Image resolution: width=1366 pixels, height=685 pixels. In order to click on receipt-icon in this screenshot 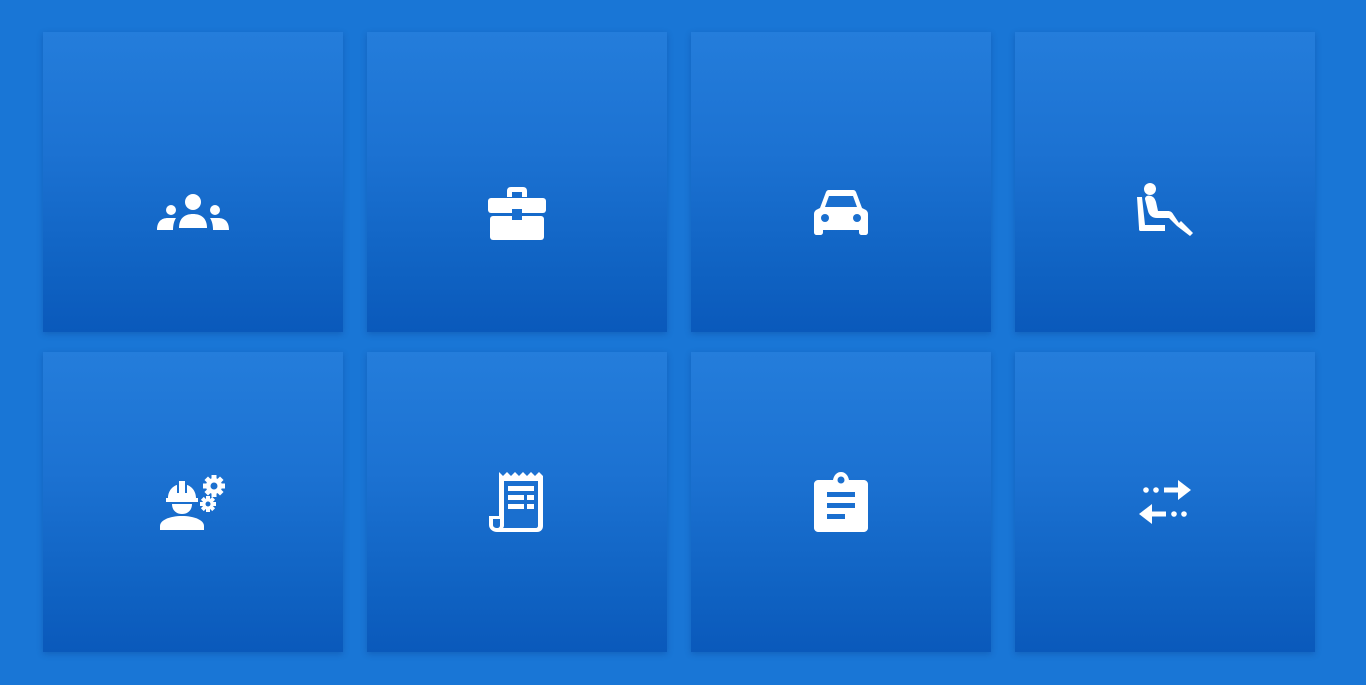, I will do `click(517, 502)`.